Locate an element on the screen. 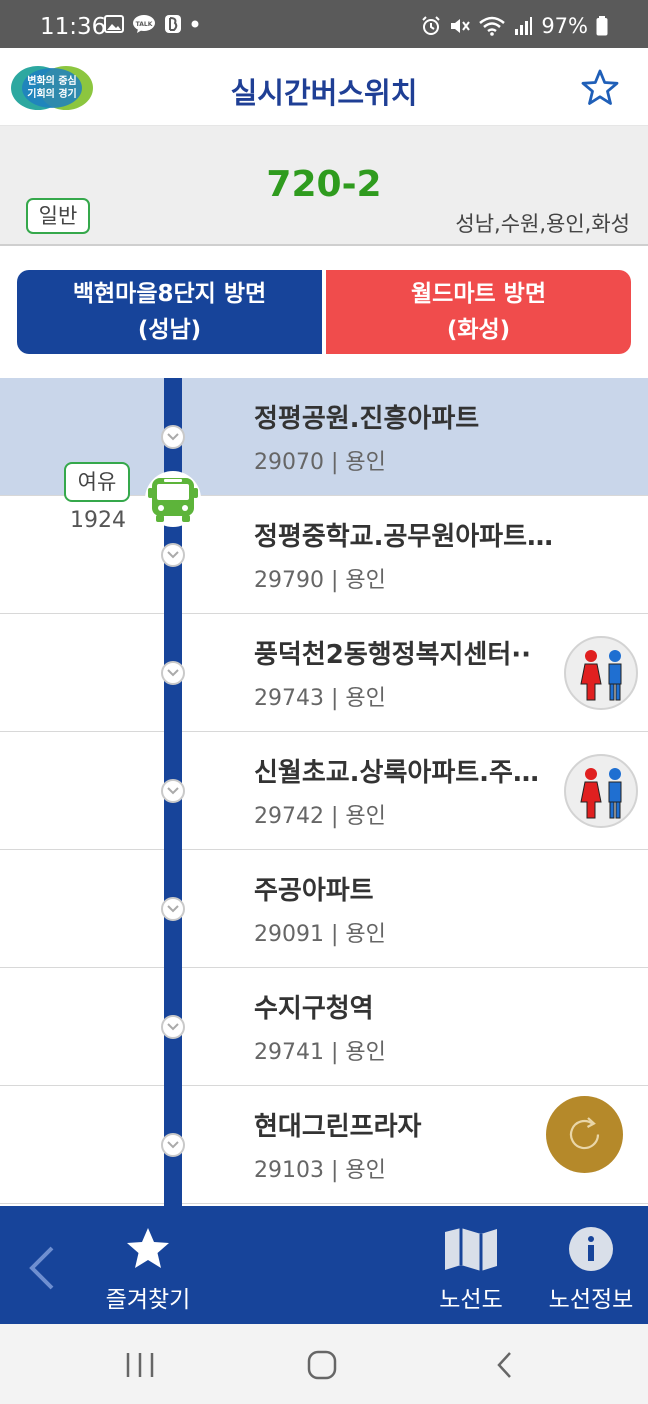  stop-row: 신월초교.상록아파트.주… 29742 | 용인 is located at coordinates (324, 791).